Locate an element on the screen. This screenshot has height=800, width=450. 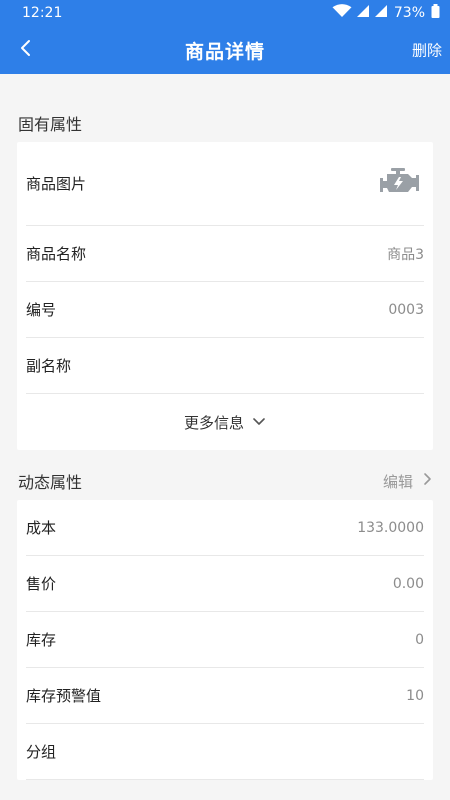
product-image-label: 商品图片 is located at coordinates (56, 184).